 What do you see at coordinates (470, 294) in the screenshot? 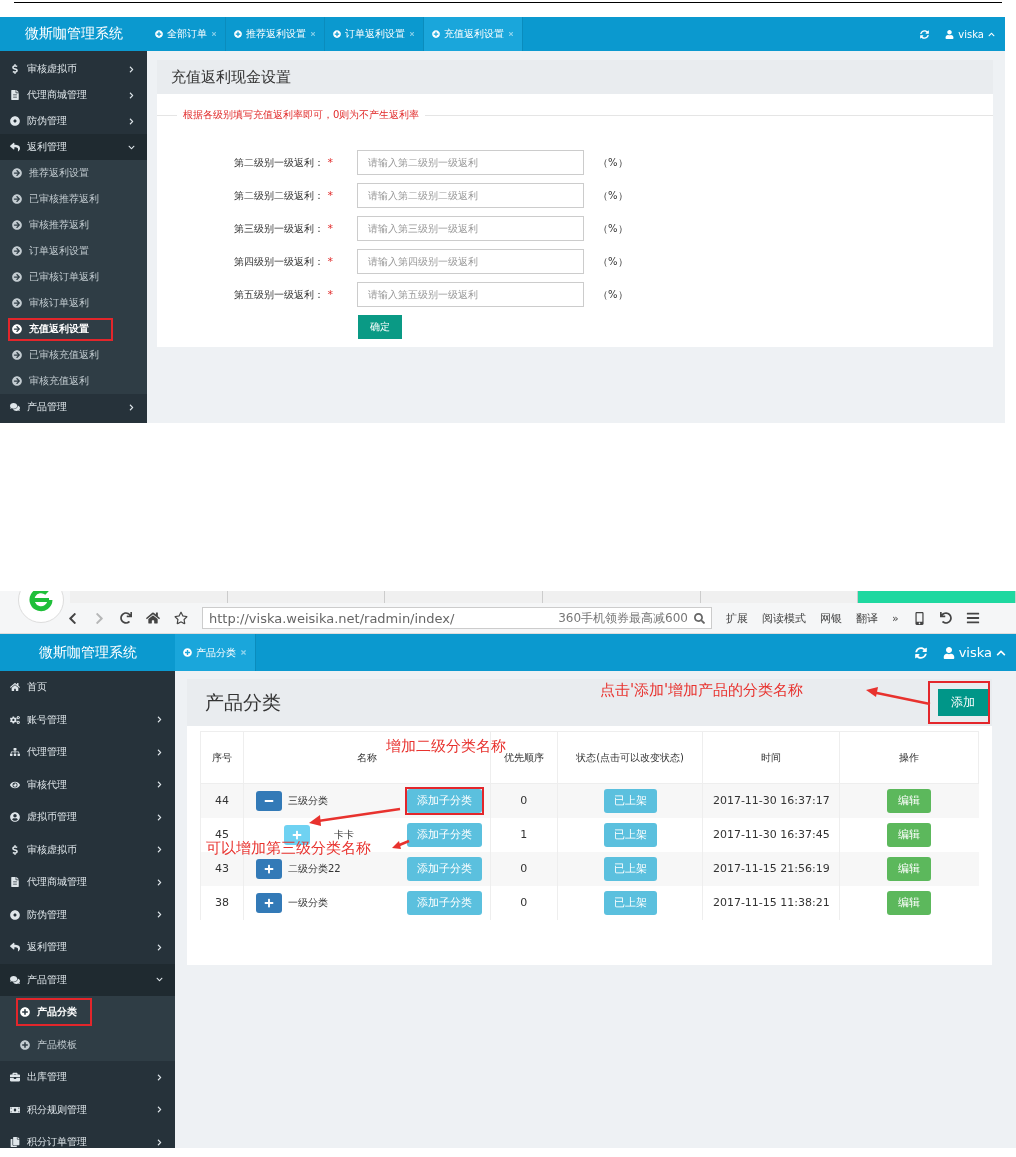
I see `input-field: 请输入第五级别一级返利` at bounding box center [470, 294].